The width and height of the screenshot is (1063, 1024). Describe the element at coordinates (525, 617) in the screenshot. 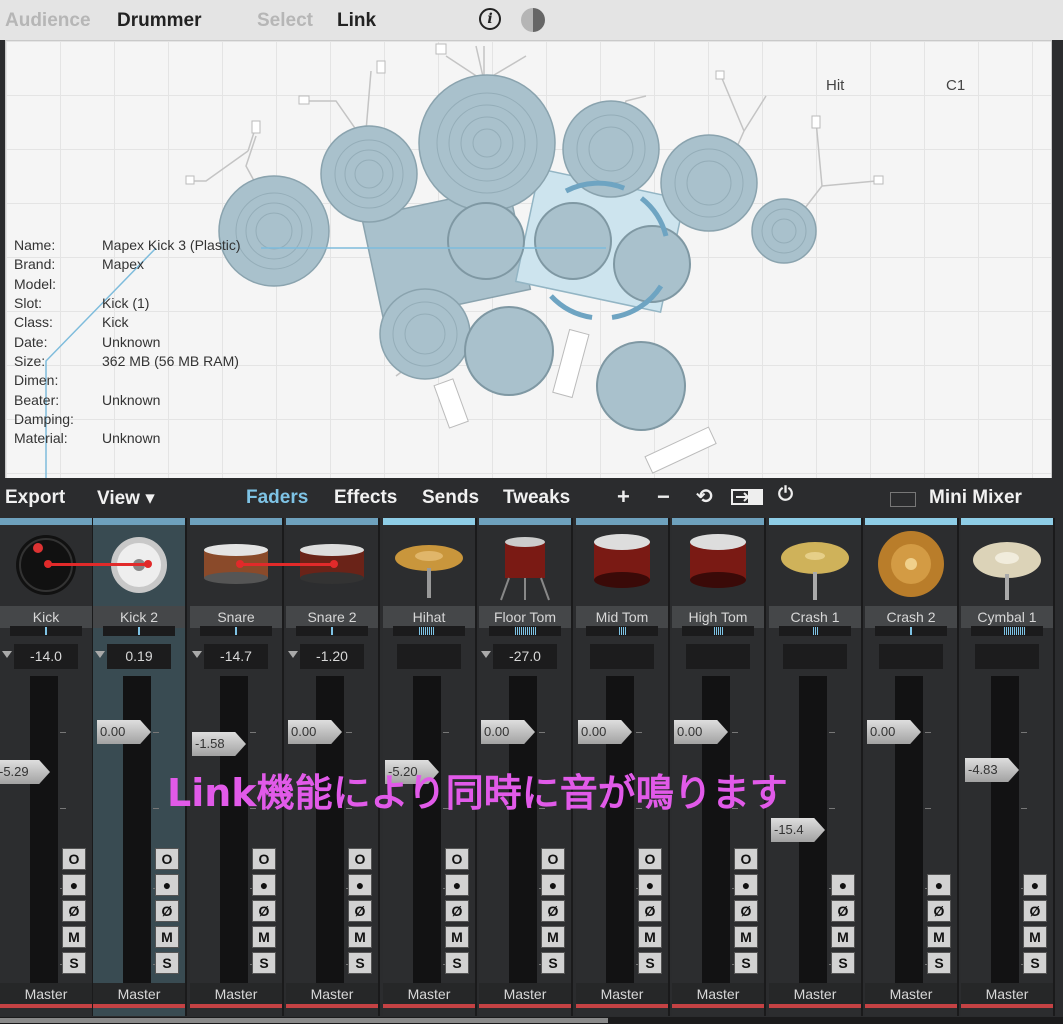

I see `channel-name: Floor Tom` at that location.